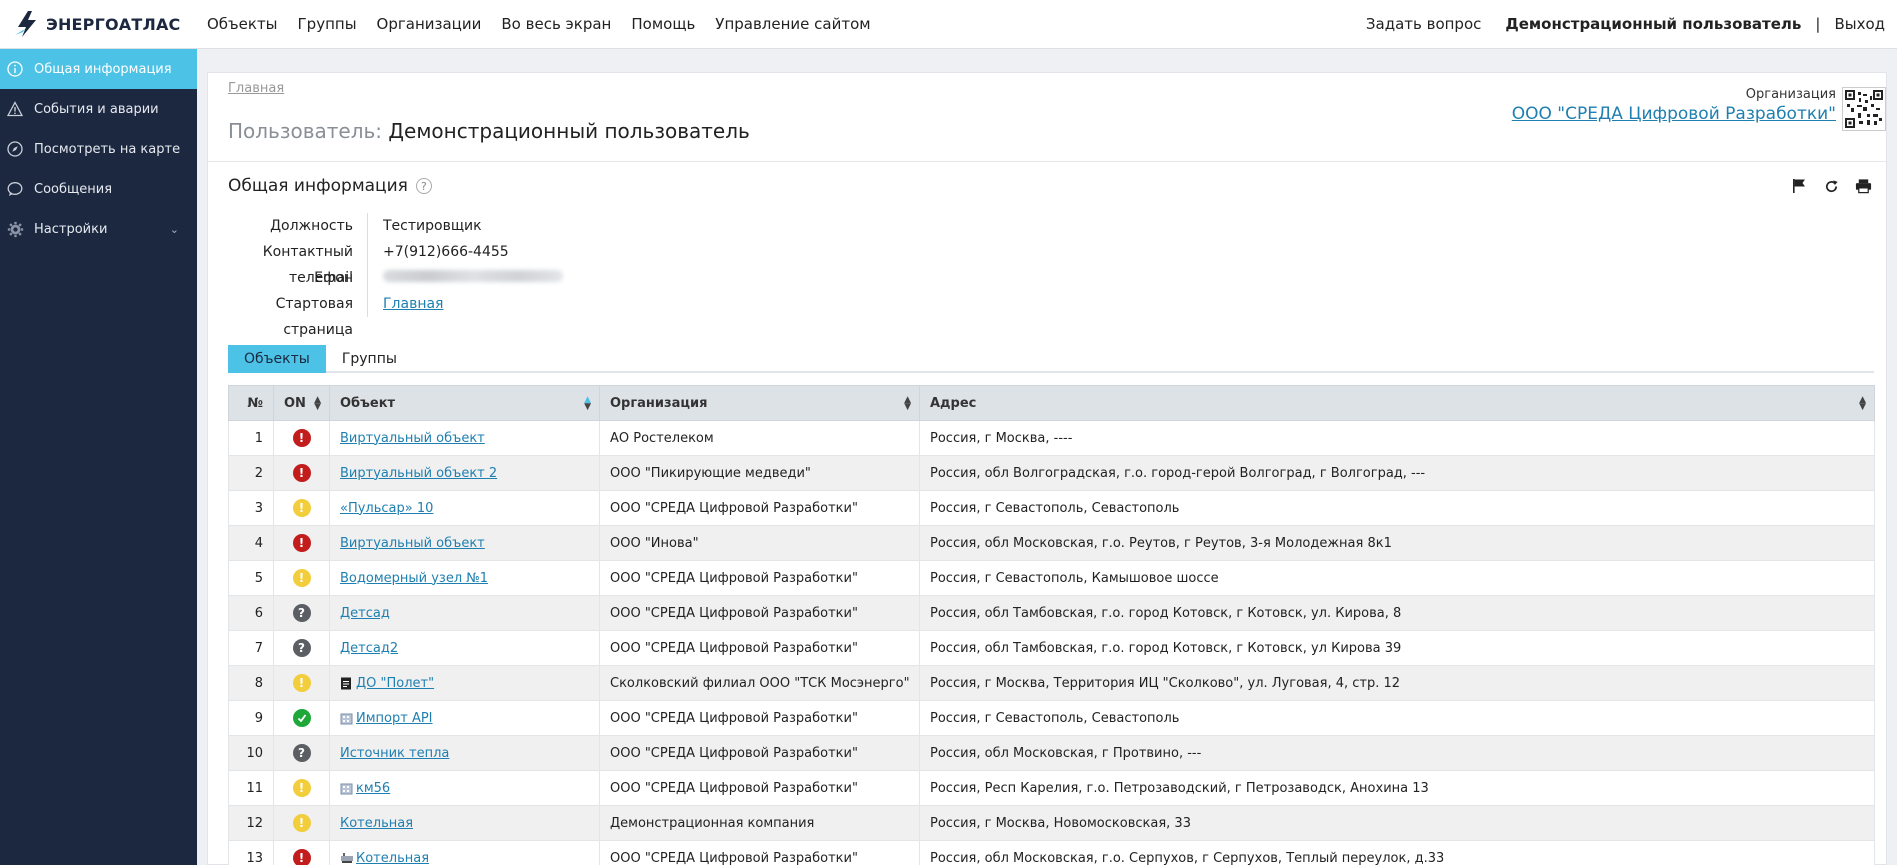 The image size is (1897, 865). Describe the element at coordinates (464, 403) in the screenshot. I see `col-object: Объект ▲ ▼` at that location.